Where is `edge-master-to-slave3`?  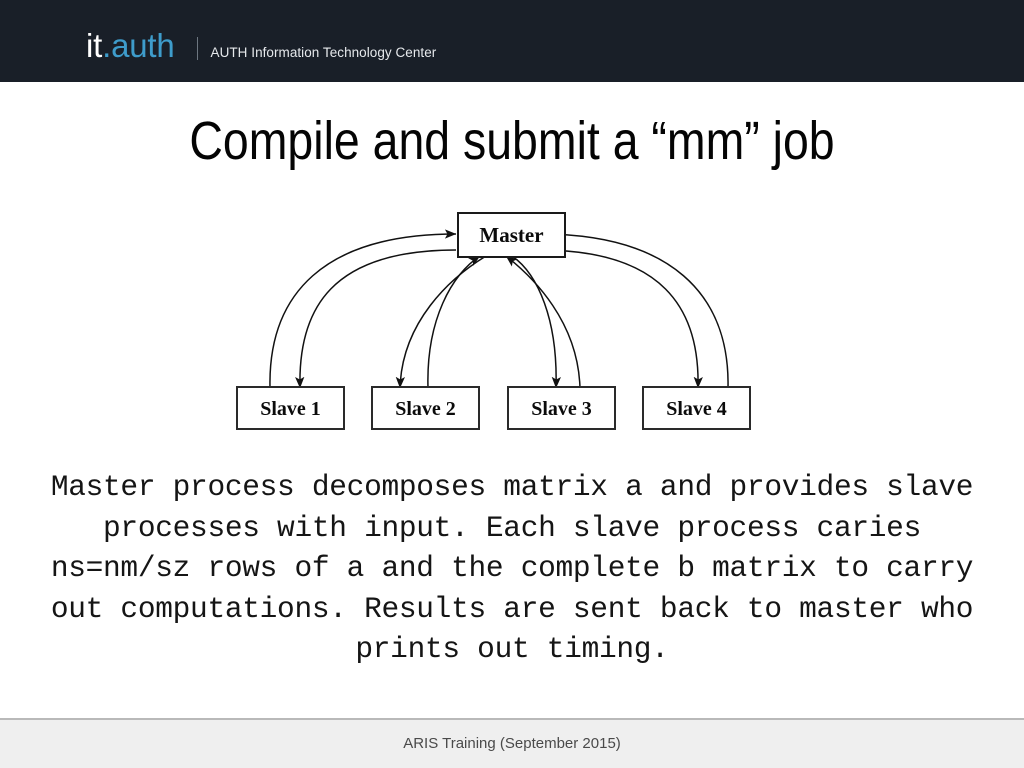 edge-master-to-slave3 is located at coordinates (536, 322).